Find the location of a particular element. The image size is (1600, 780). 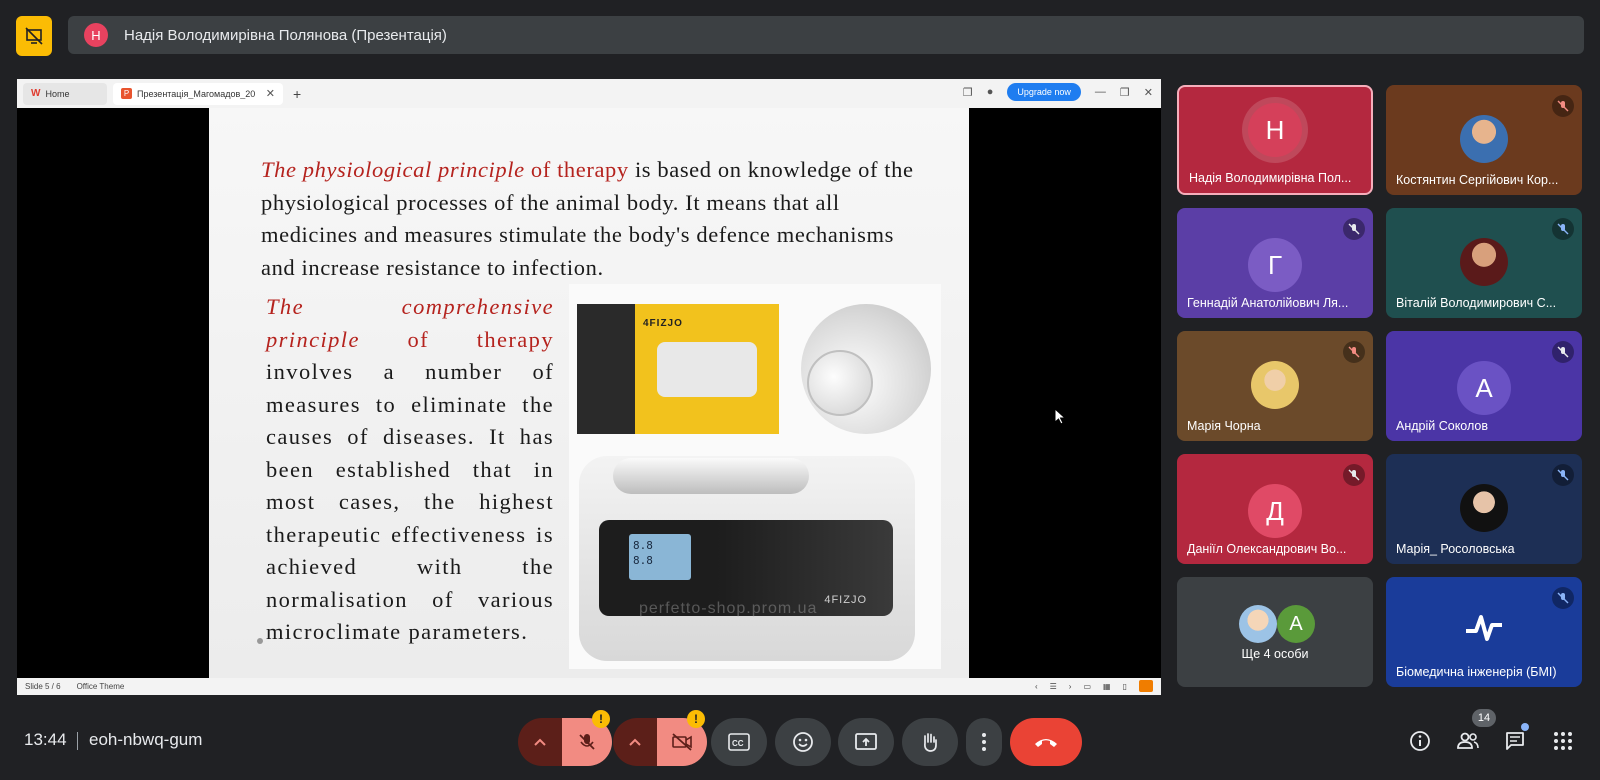

people-icon is located at coordinates (1468, 740).